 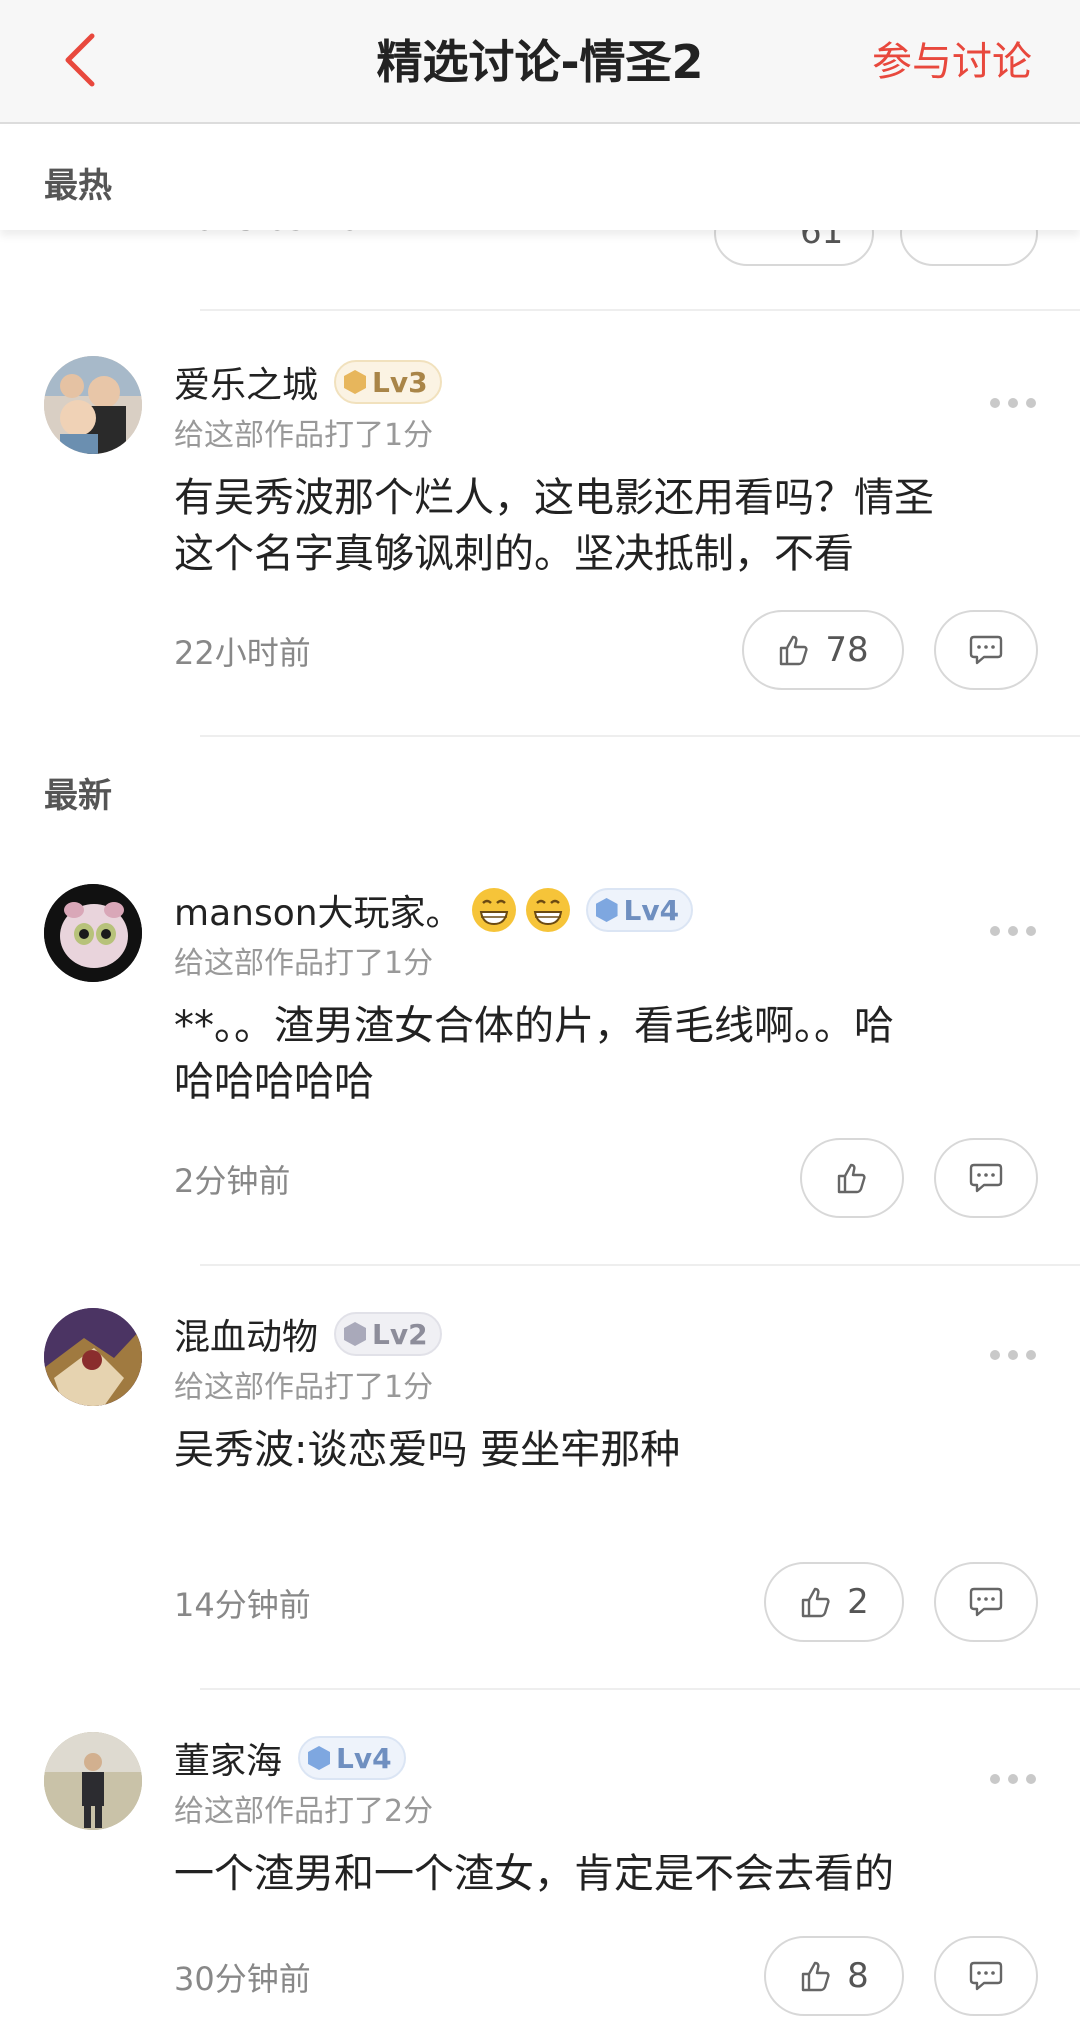 What do you see at coordinates (604, 526) in the screenshot?
I see `comment-content: 有吴秀波那个烂人，这电影还用看吗？情圣 这个名字真够讽刺的。坚决抵制，不看` at bounding box center [604, 526].